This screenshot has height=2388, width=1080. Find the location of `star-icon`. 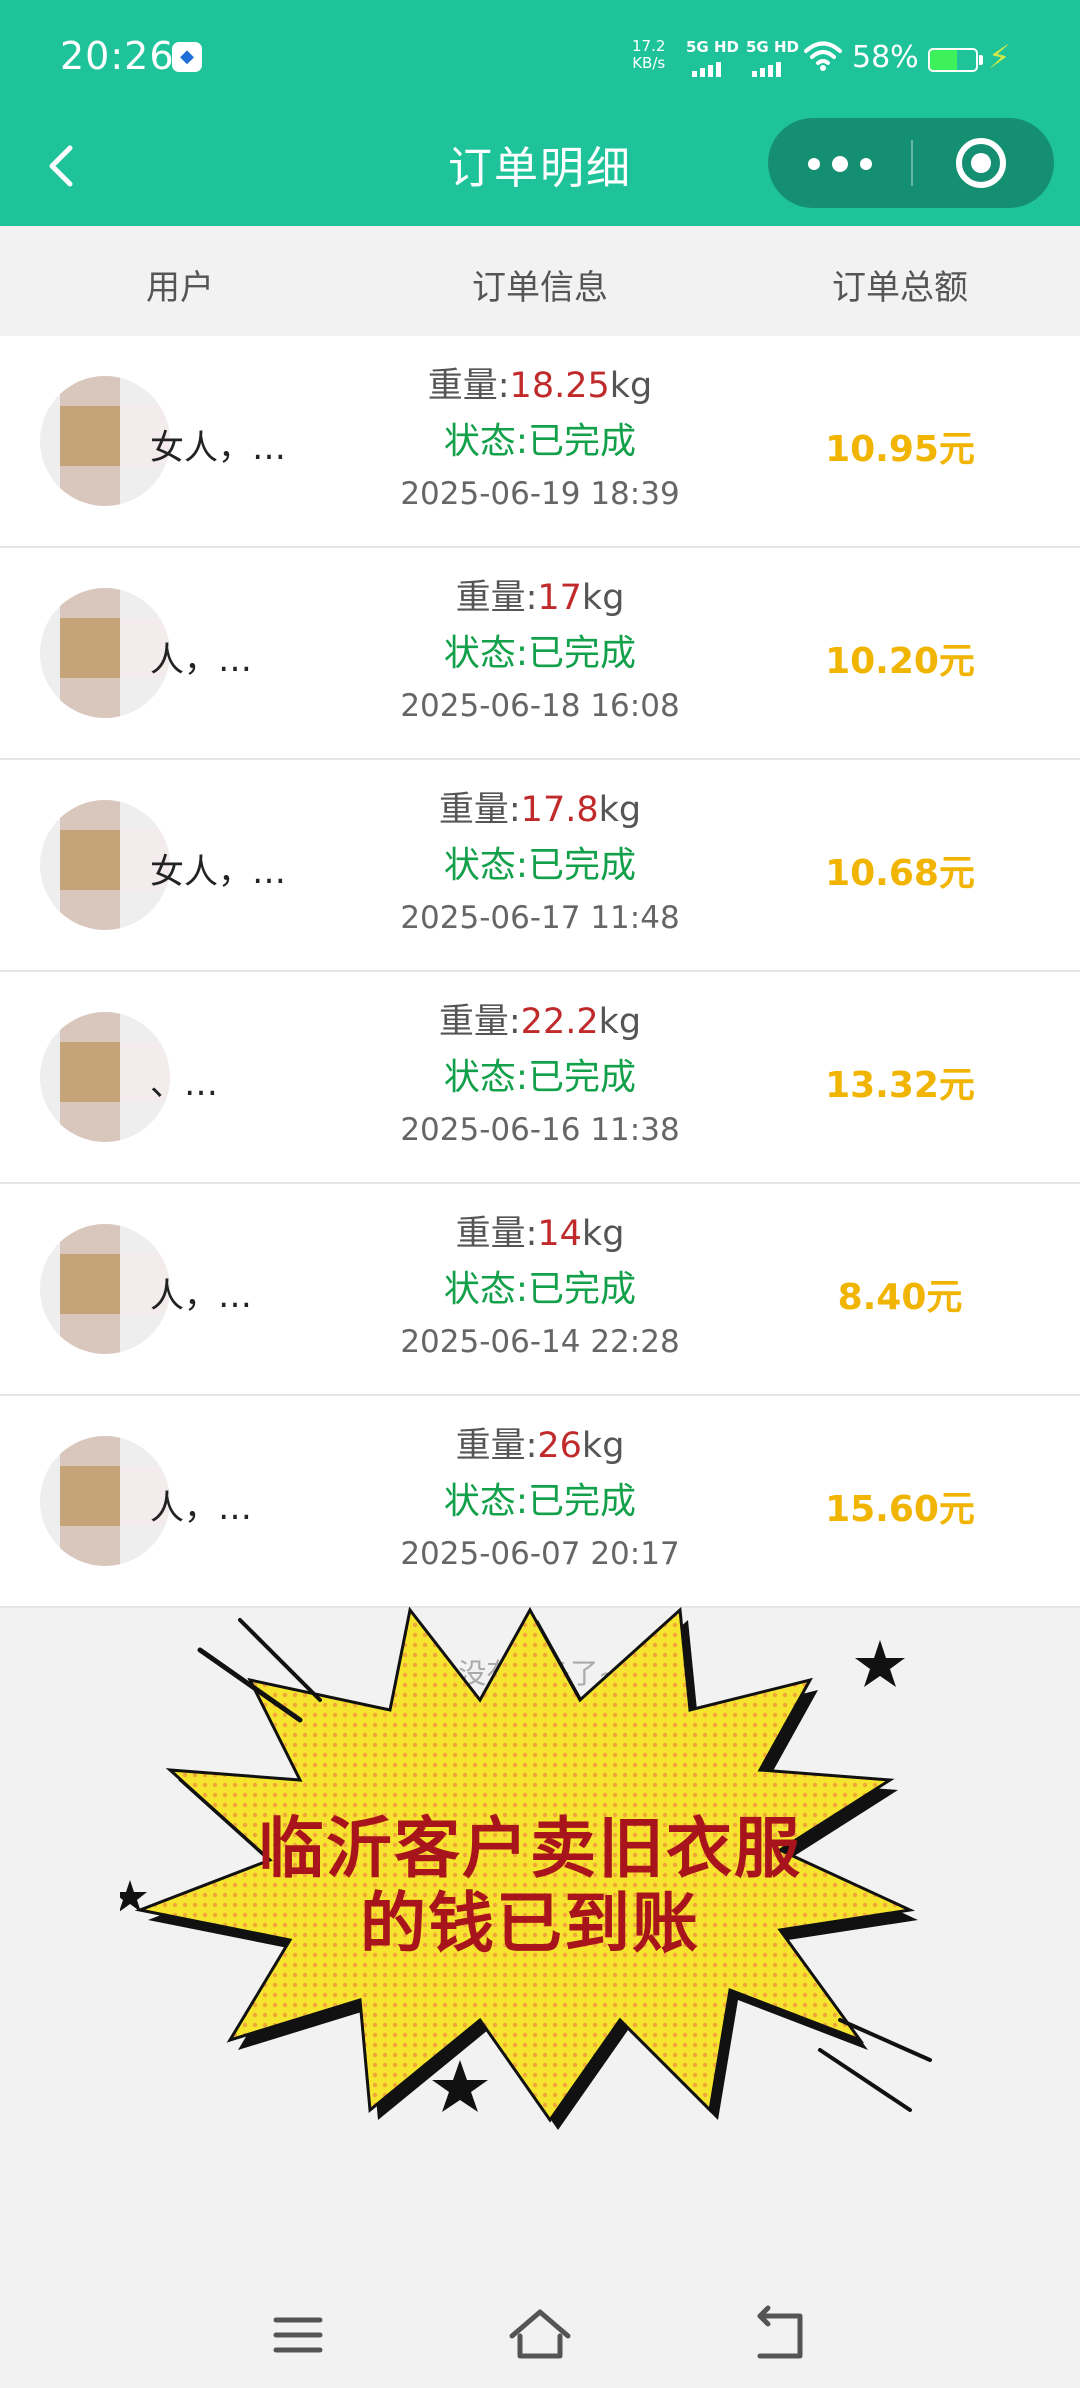

star-icon is located at coordinates (880, 1663).